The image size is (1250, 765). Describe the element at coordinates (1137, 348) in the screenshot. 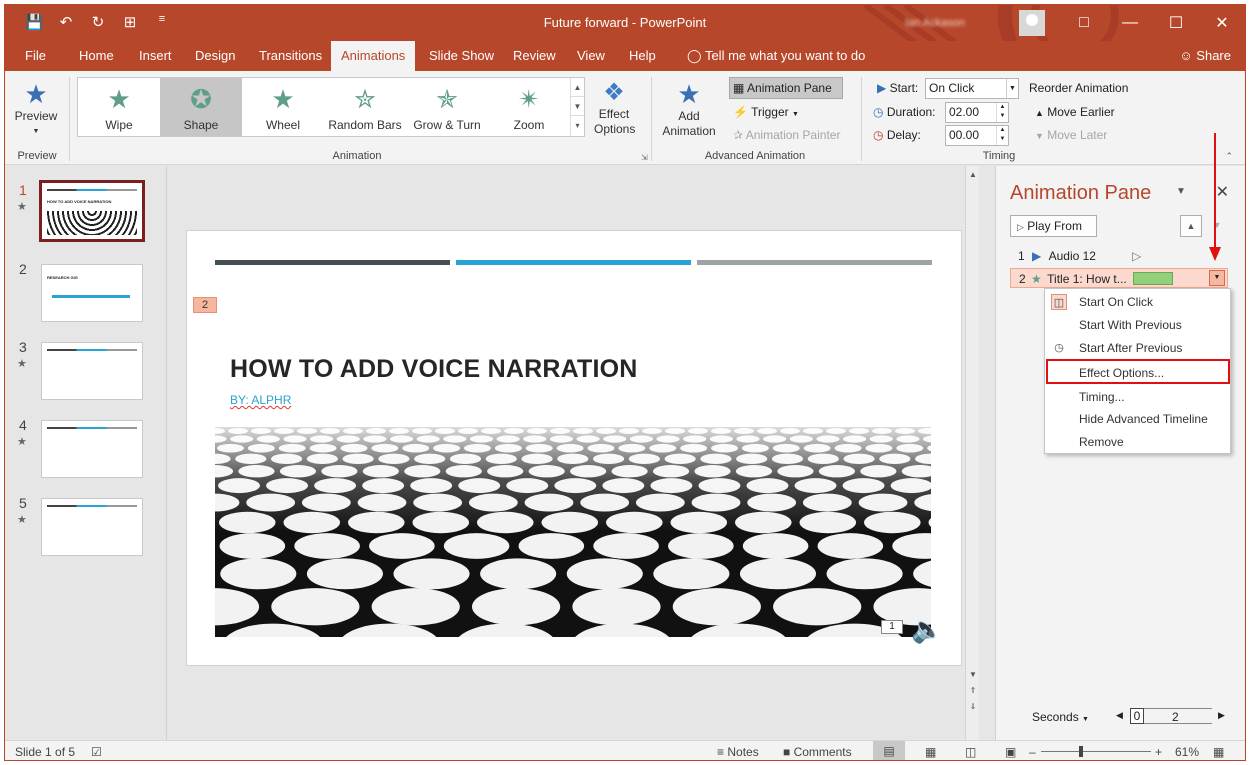

I see `menu-item-start-after-previous: ◷ Start After Previous` at that location.